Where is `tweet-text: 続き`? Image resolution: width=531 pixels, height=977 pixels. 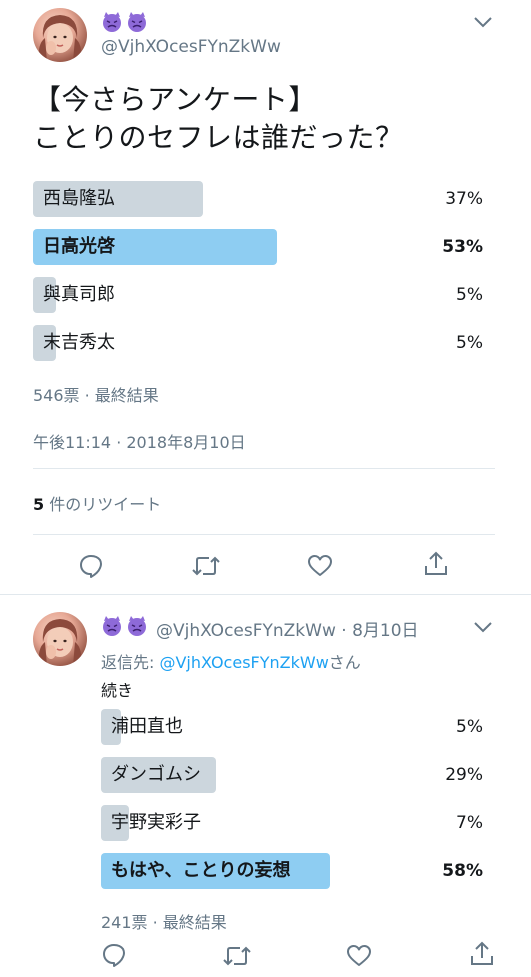 tweet-text: 続き is located at coordinates (117, 690).